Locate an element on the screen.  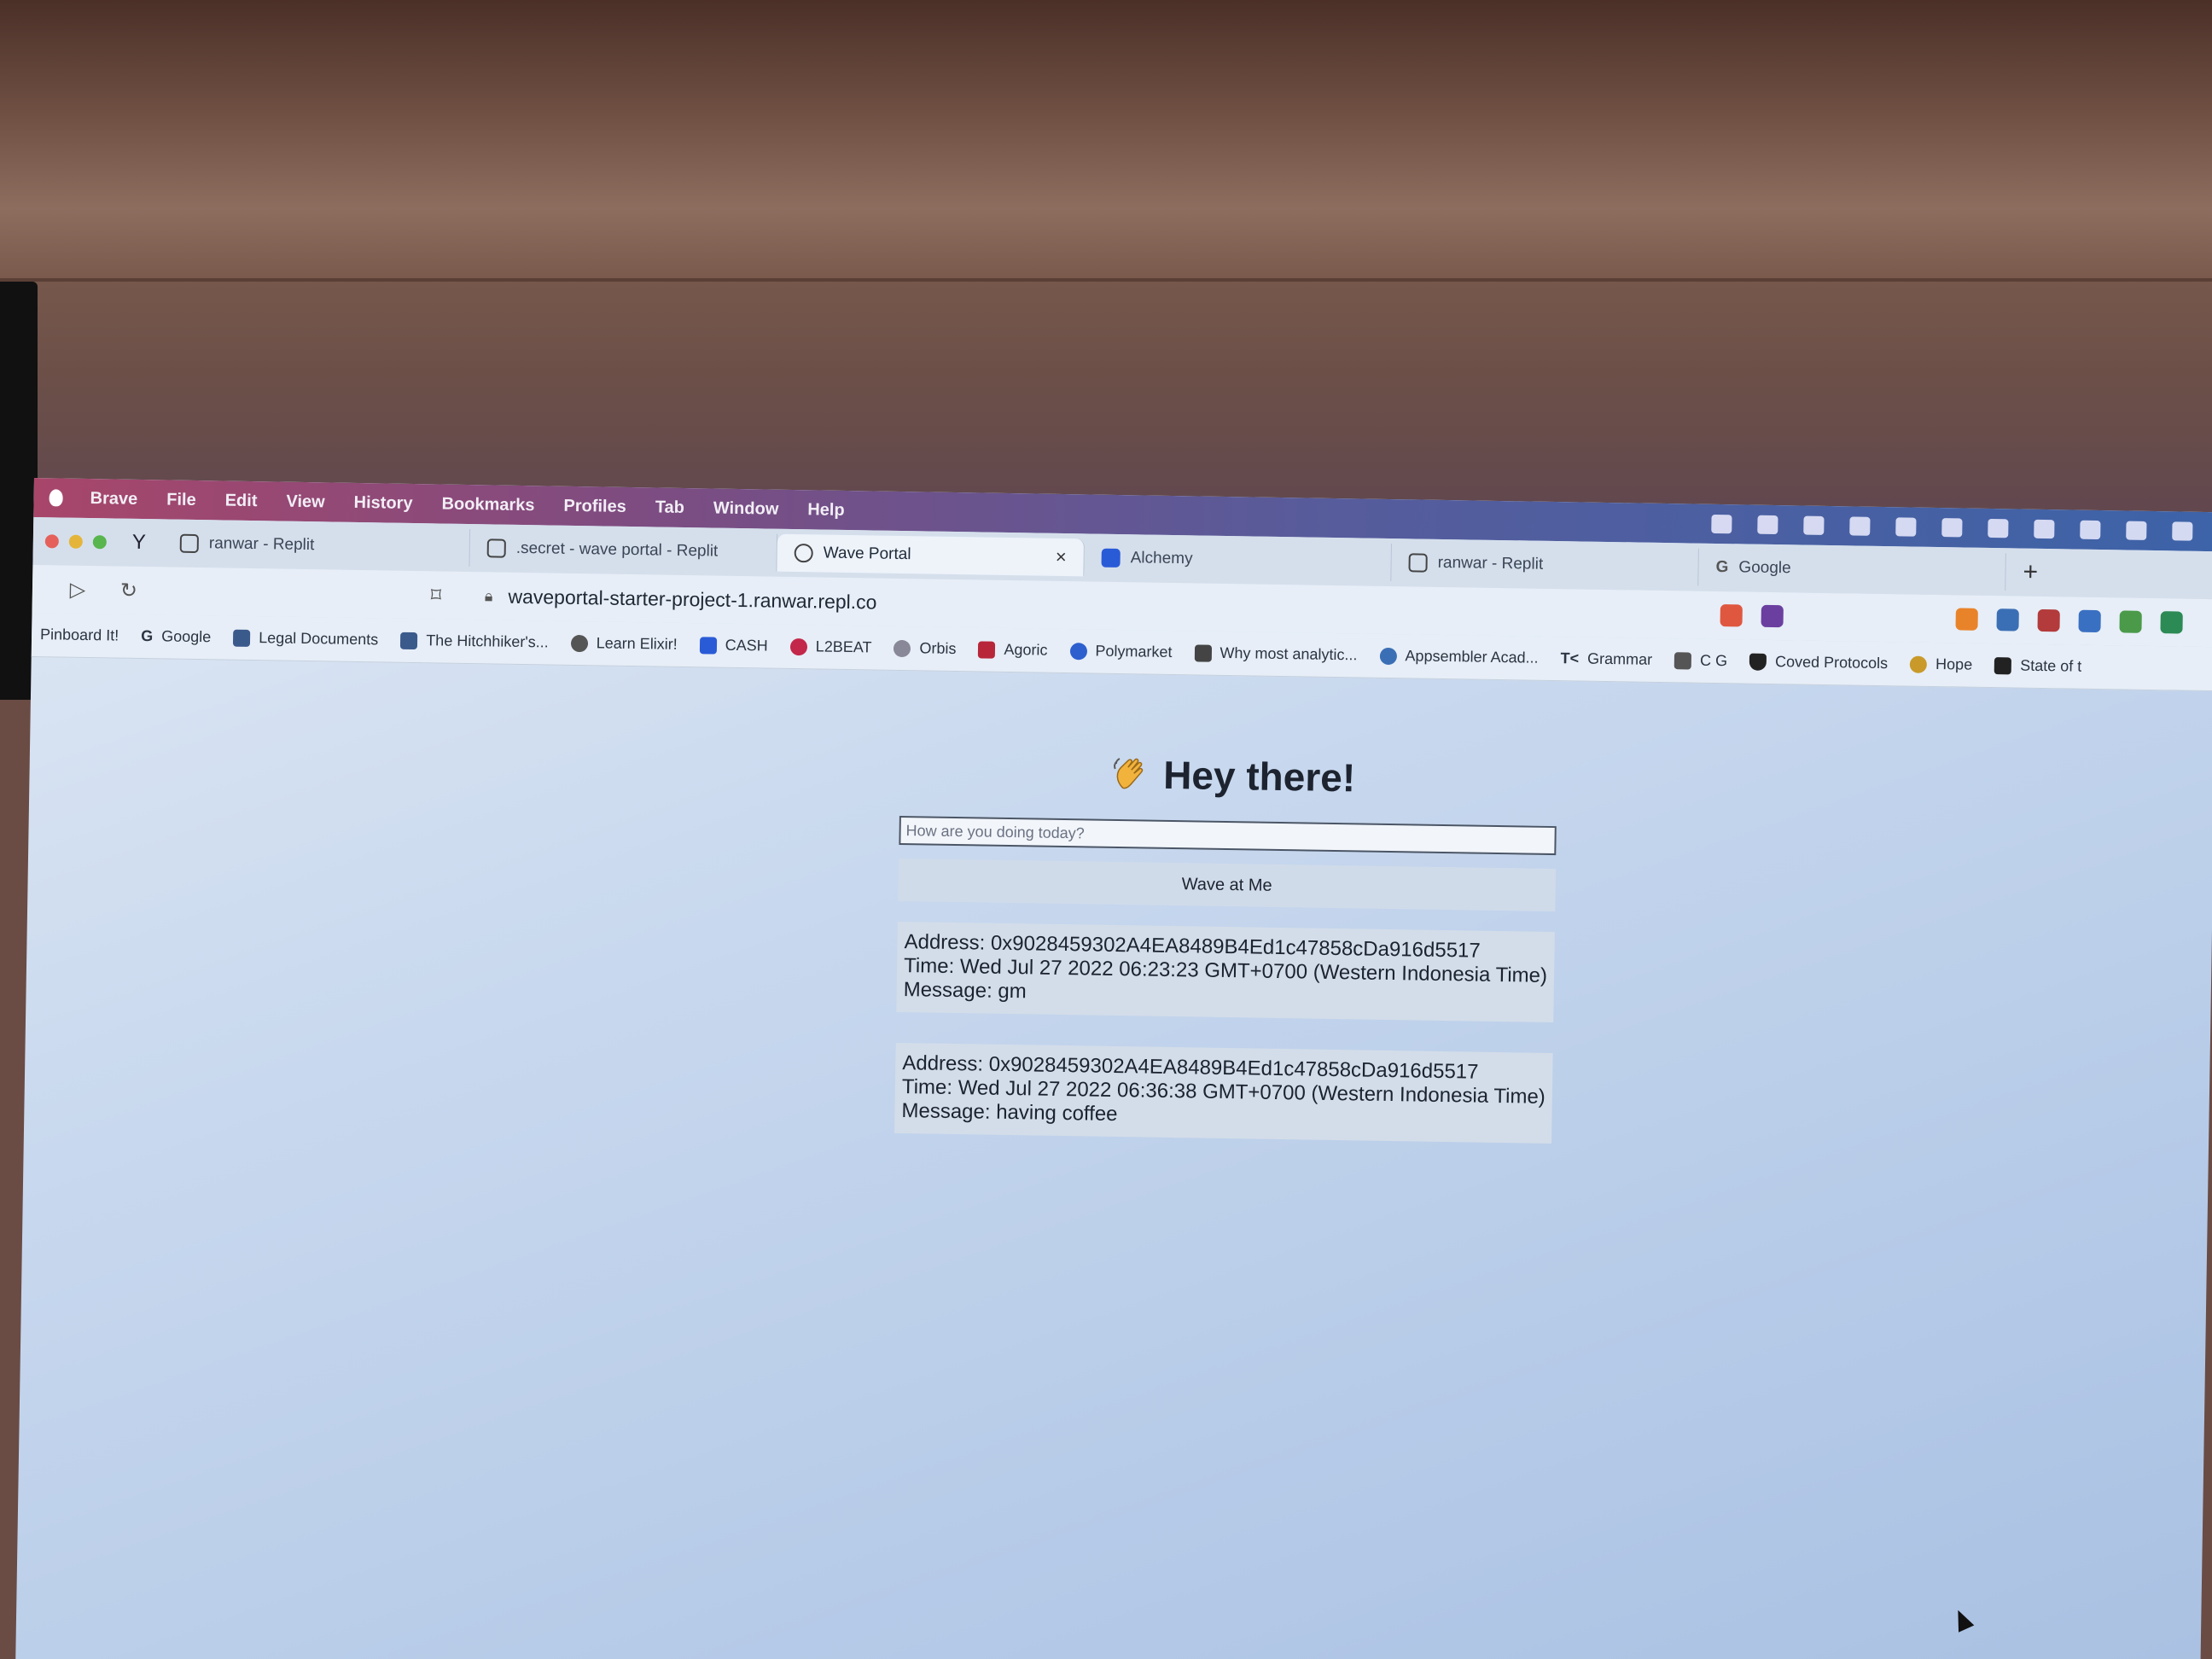
agoric-icon is located at coordinates (987, 649).